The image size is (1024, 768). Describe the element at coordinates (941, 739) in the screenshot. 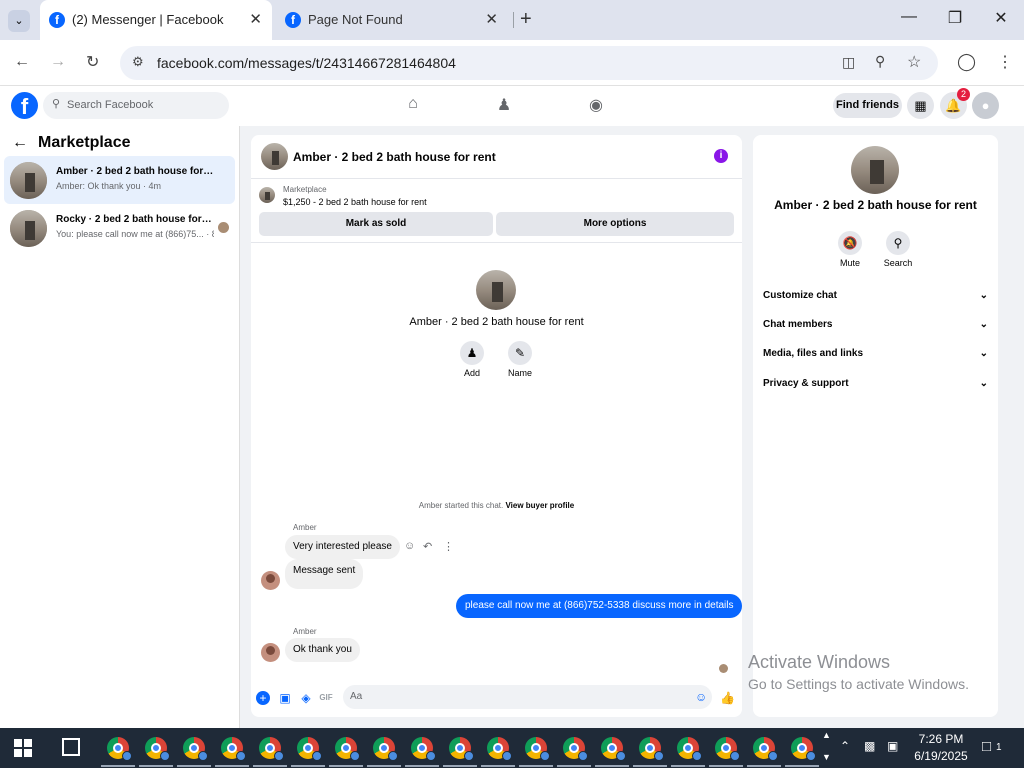

I see `clock-time: 7:26 PM` at that location.